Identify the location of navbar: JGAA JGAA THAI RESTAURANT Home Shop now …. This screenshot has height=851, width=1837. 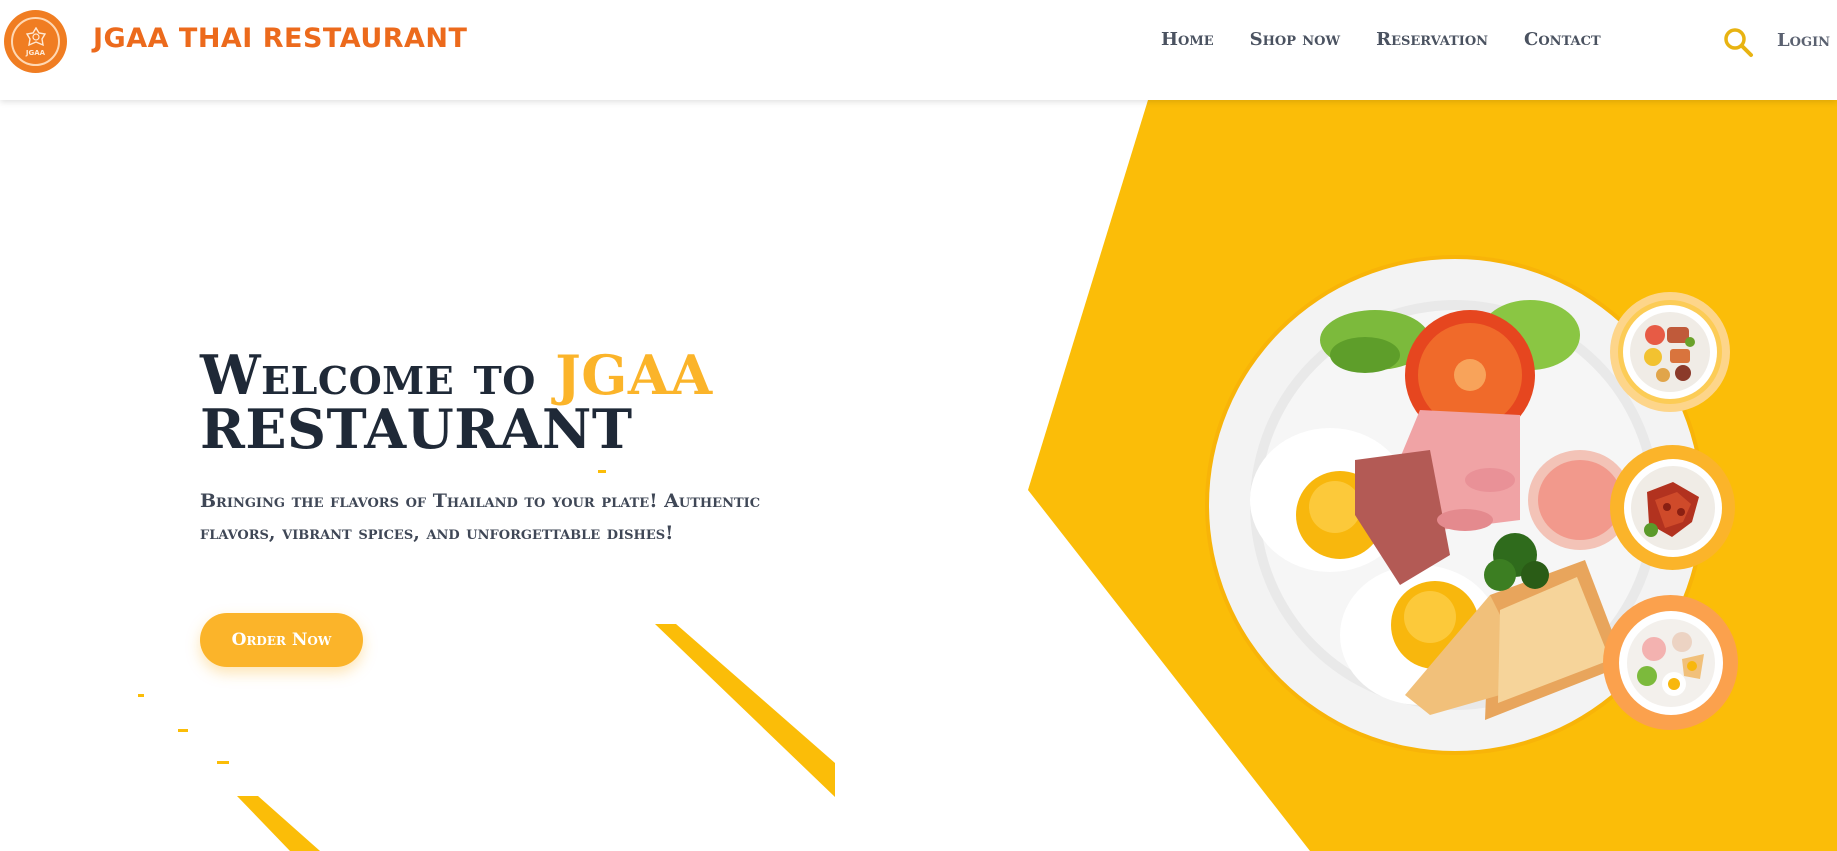
(918, 50).